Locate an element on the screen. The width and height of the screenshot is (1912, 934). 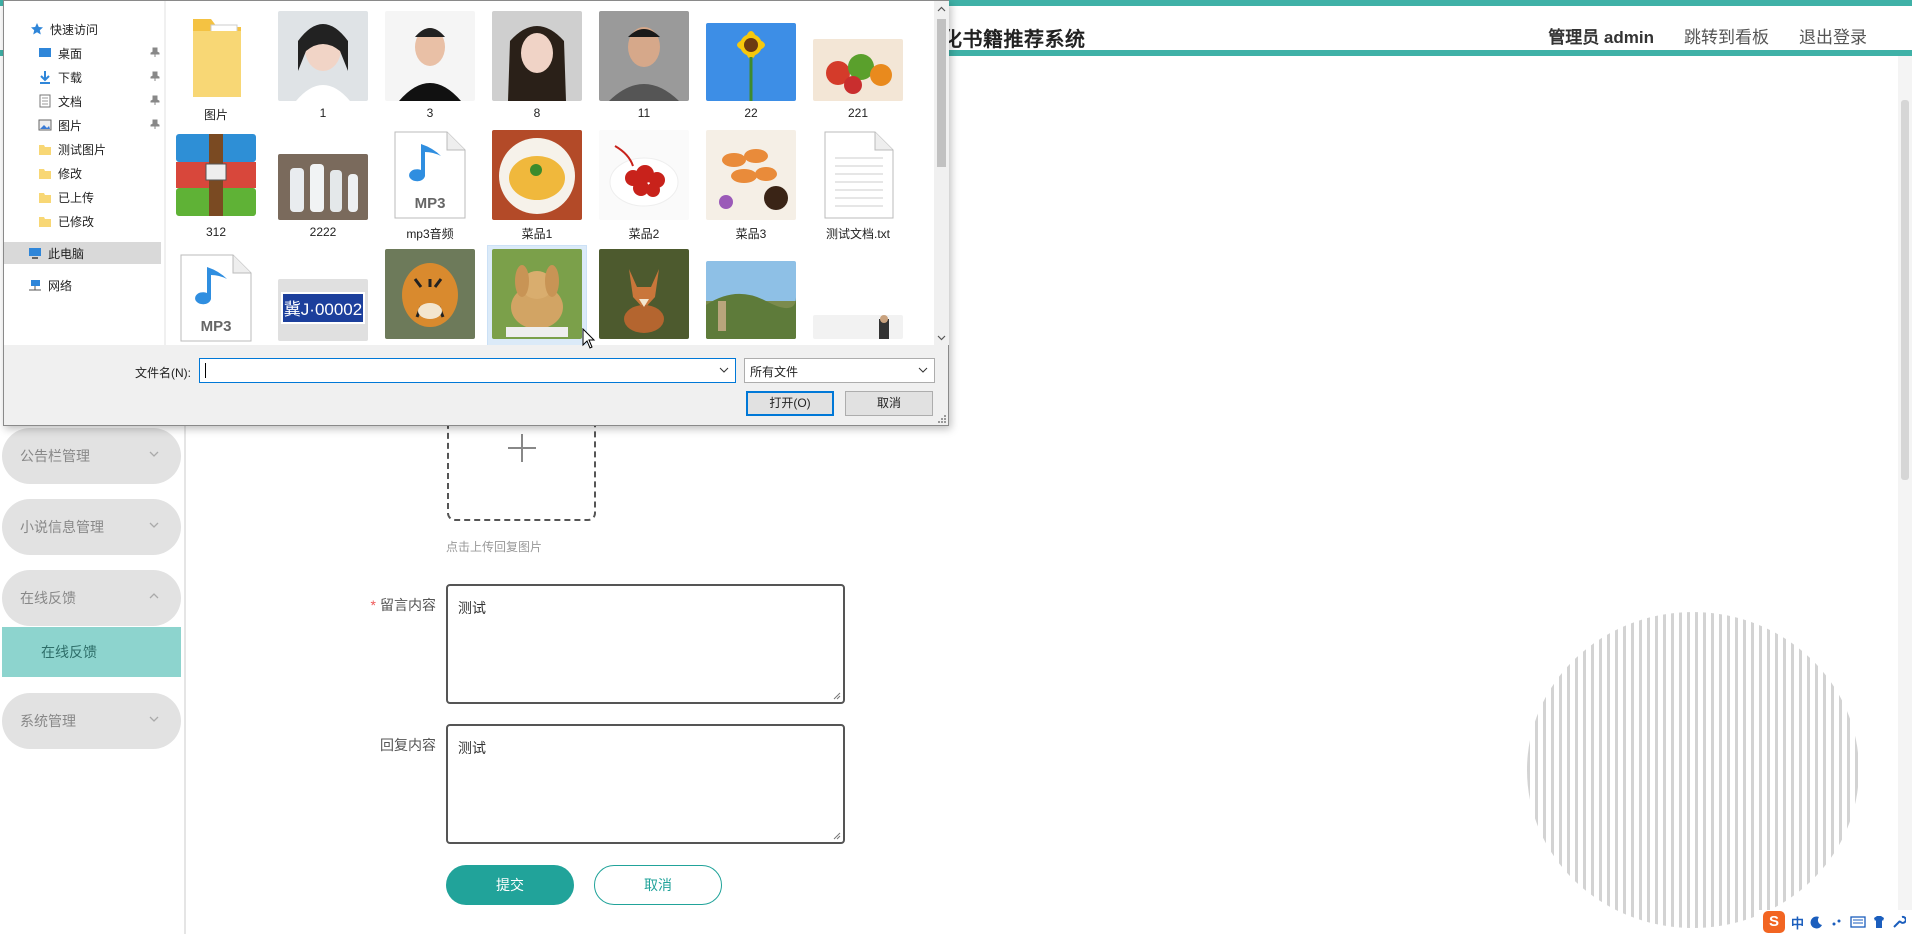
nav-network: 网络 is located at coordinates (50, 285).